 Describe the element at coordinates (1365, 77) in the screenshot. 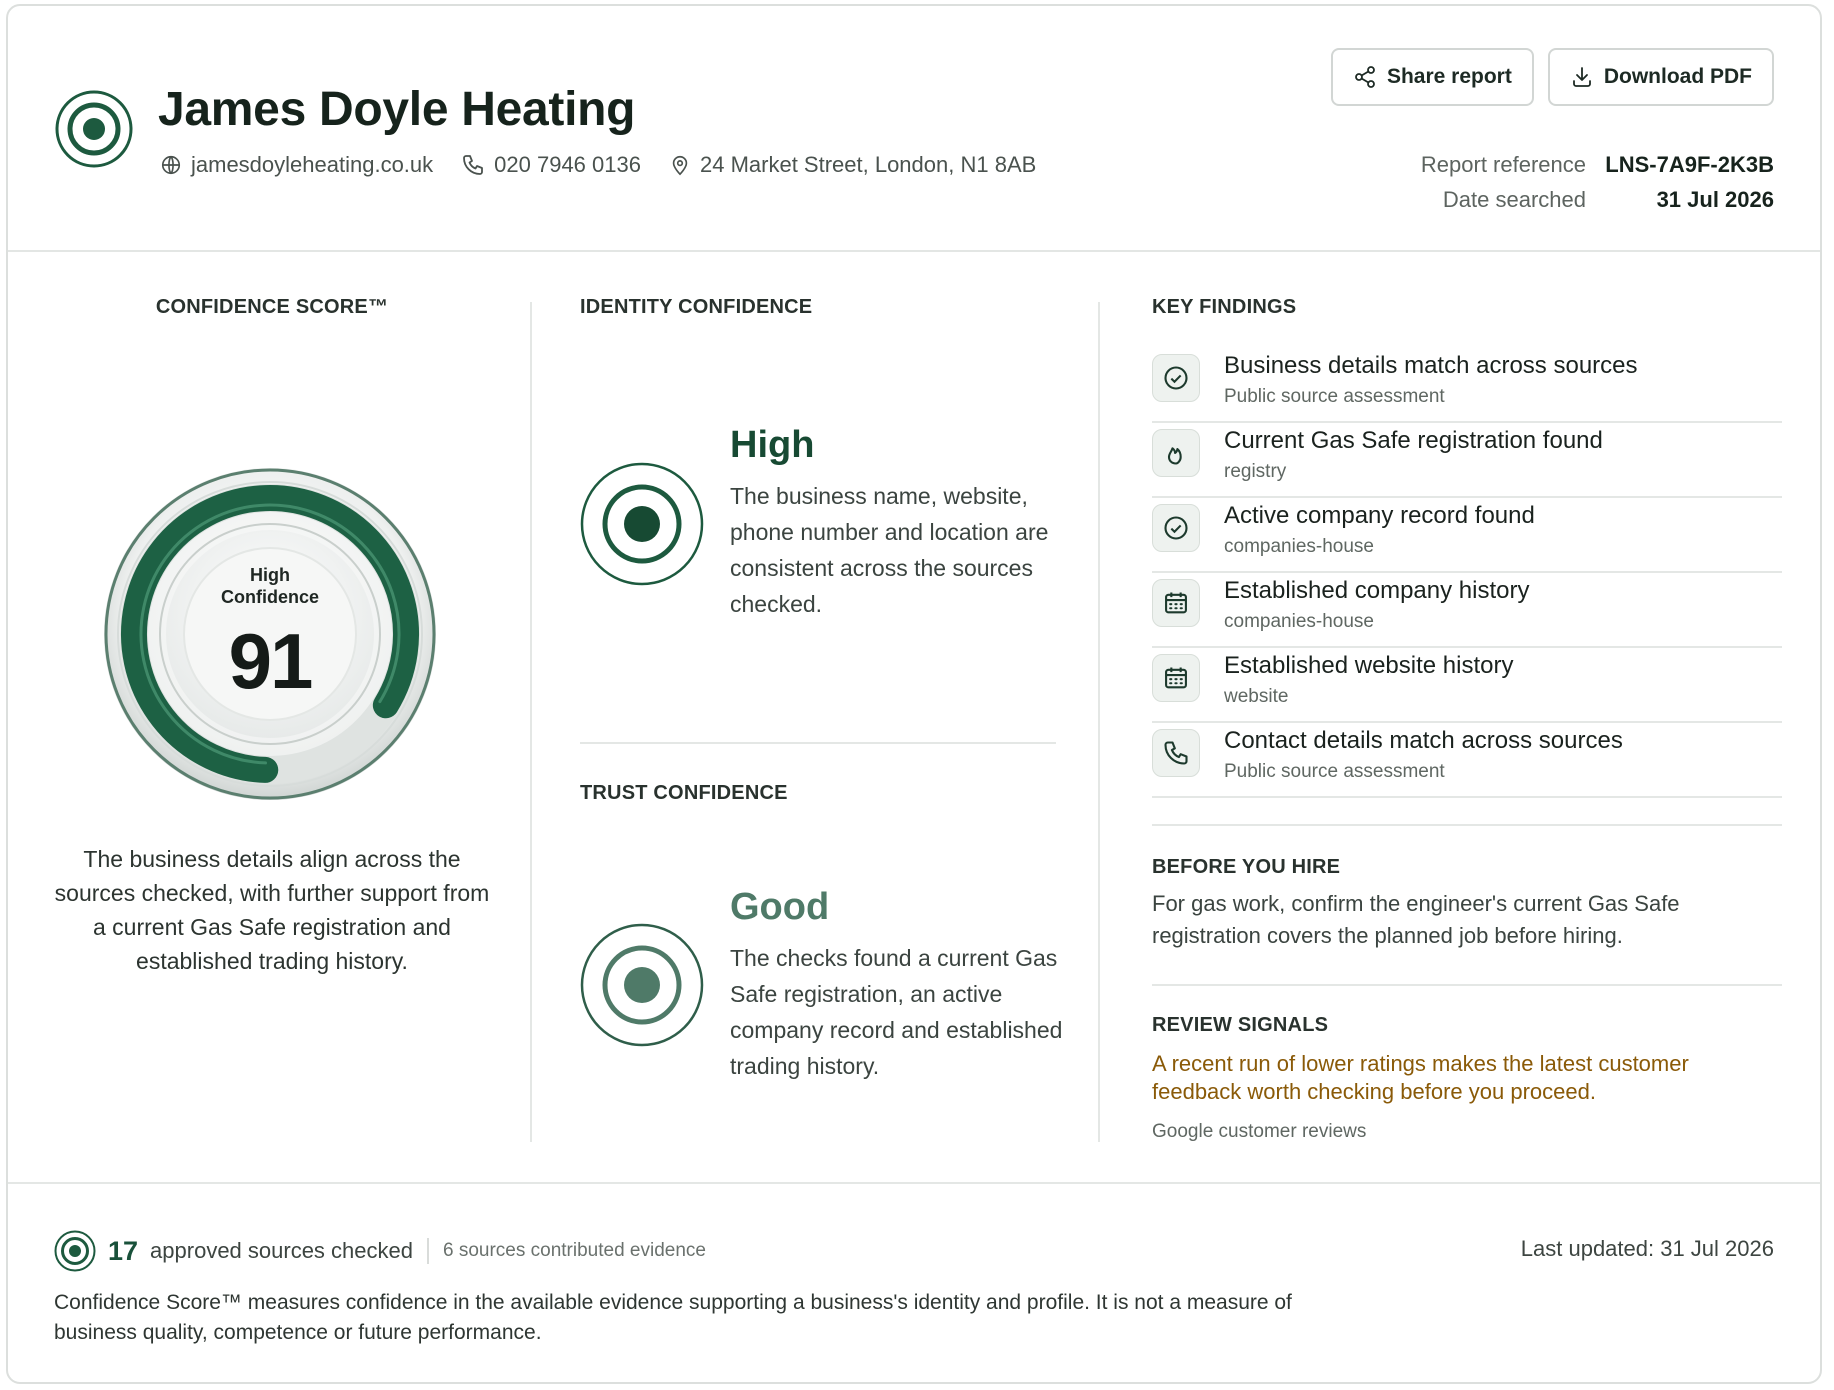

I see `share-icon` at that location.